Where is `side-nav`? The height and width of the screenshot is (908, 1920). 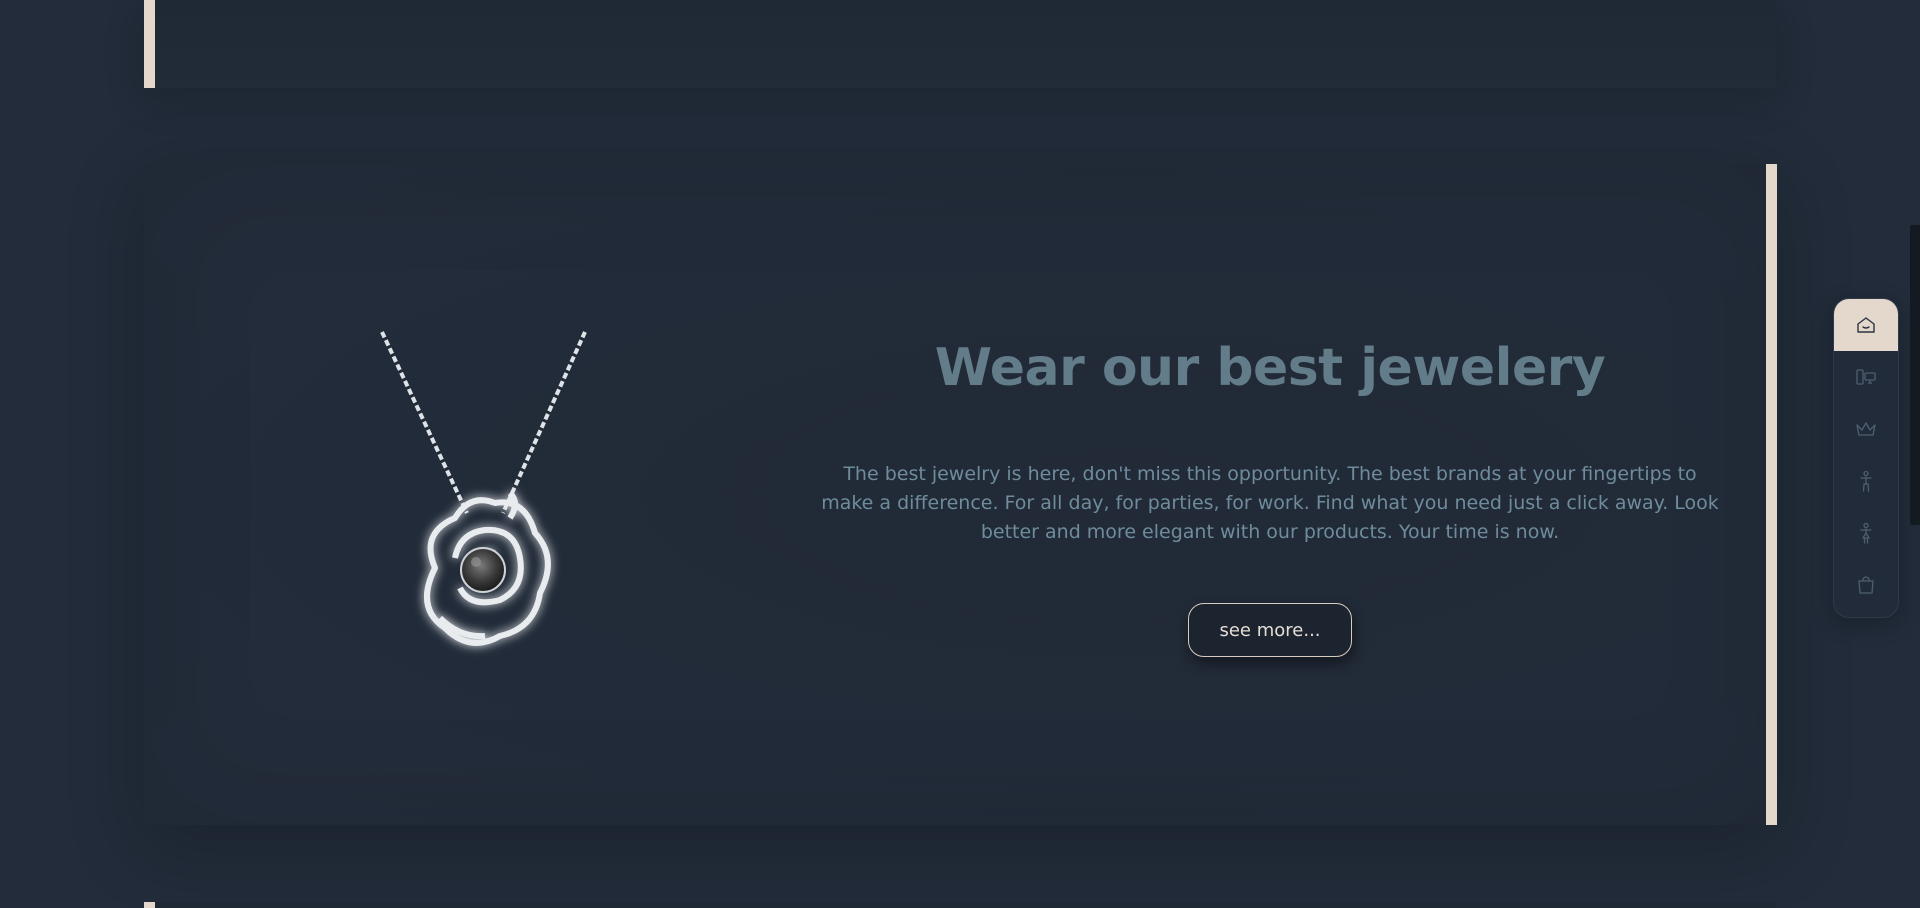
side-nav is located at coordinates (1866, 458).